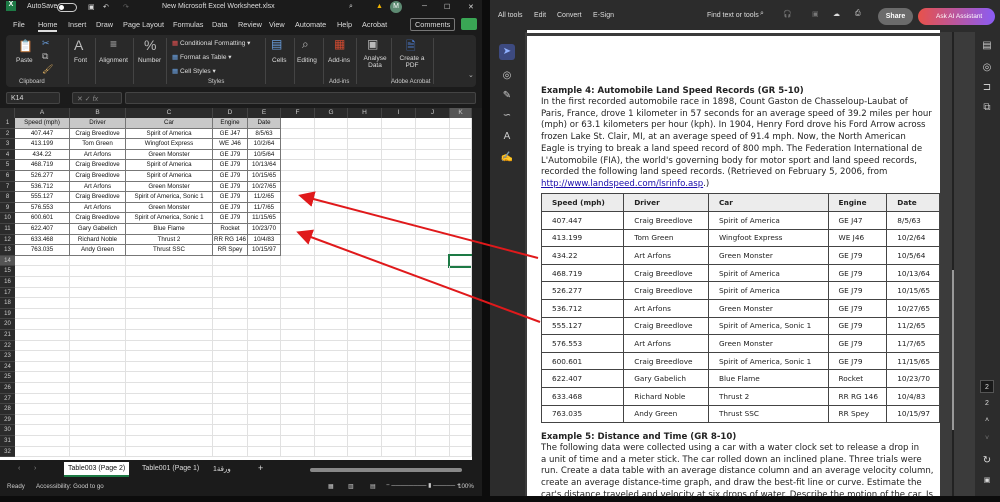  I want to click on arrow-to-excel-table, so click(418, 225).